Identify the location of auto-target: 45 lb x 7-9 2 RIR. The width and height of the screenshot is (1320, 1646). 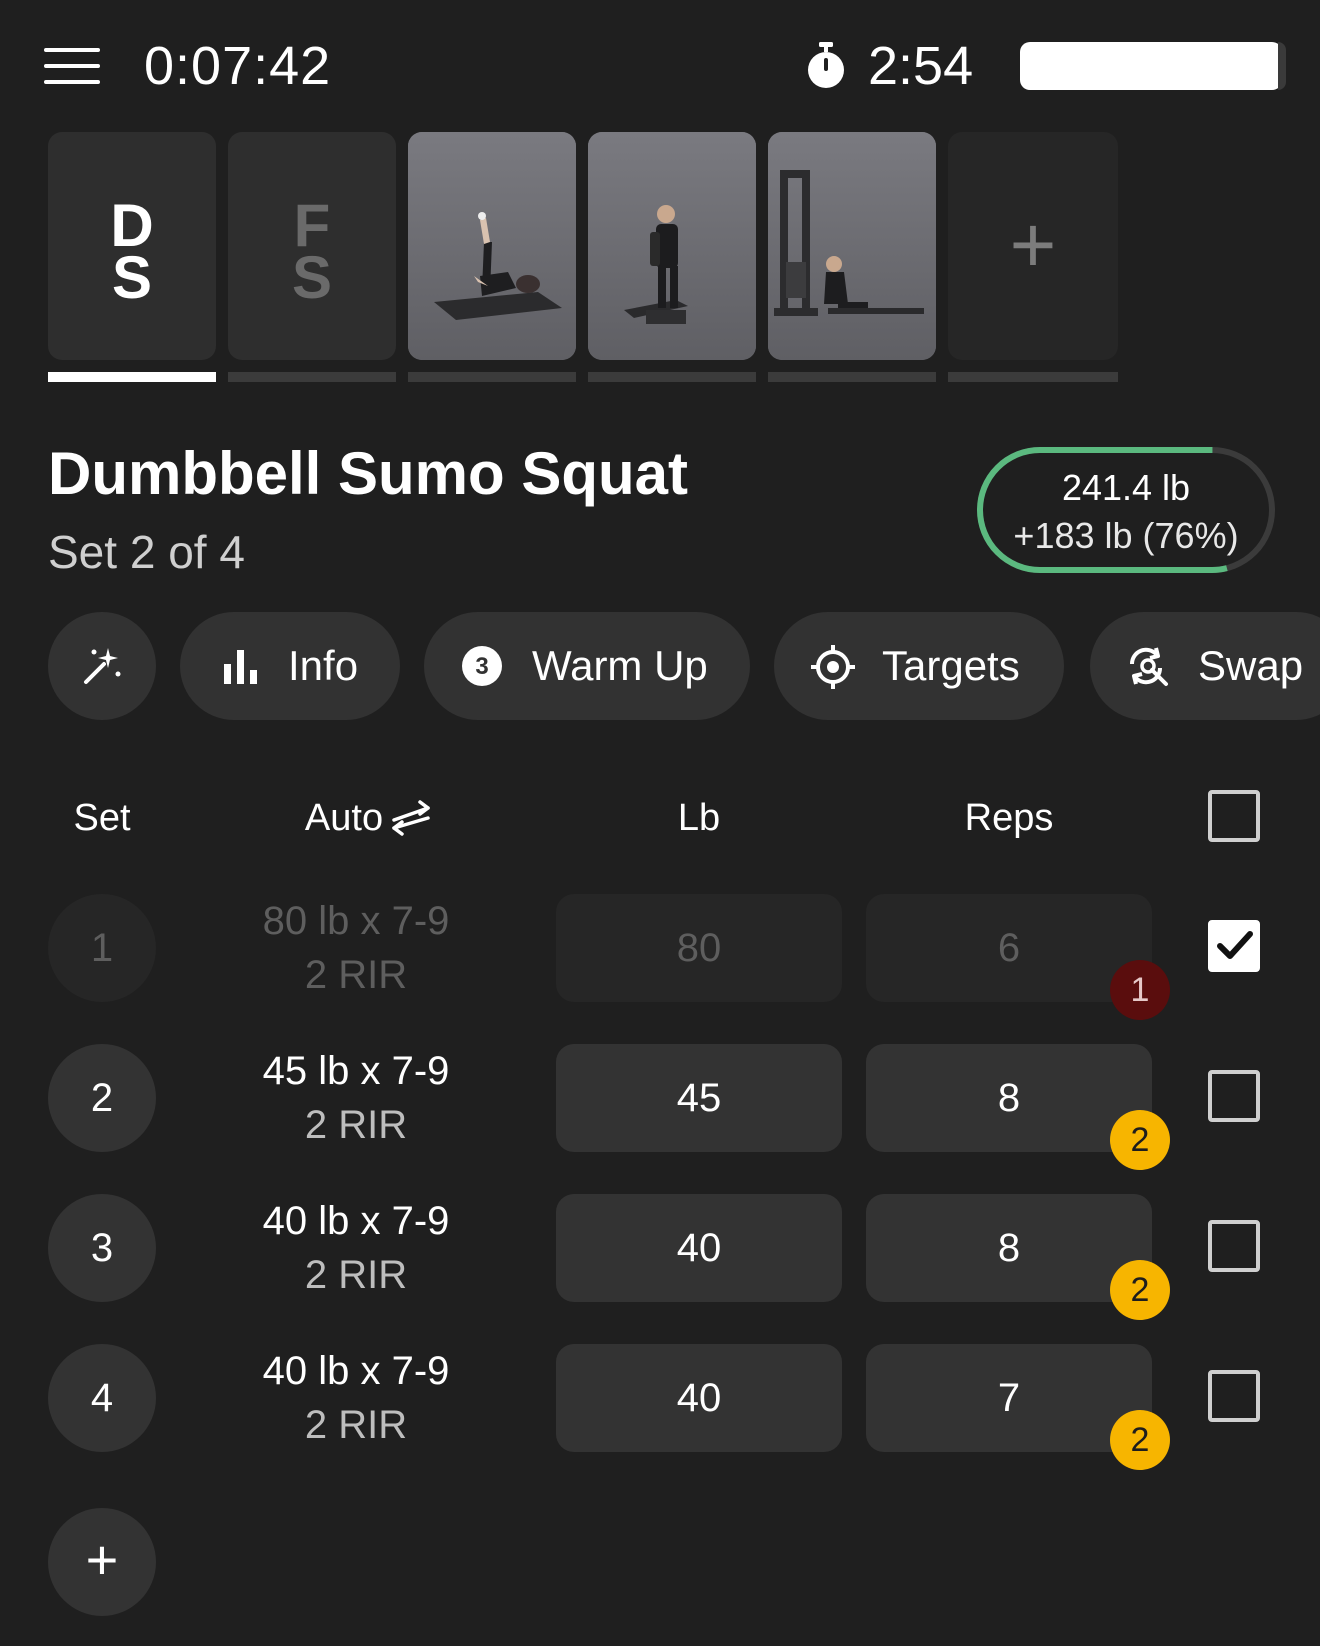
(356, 1098).